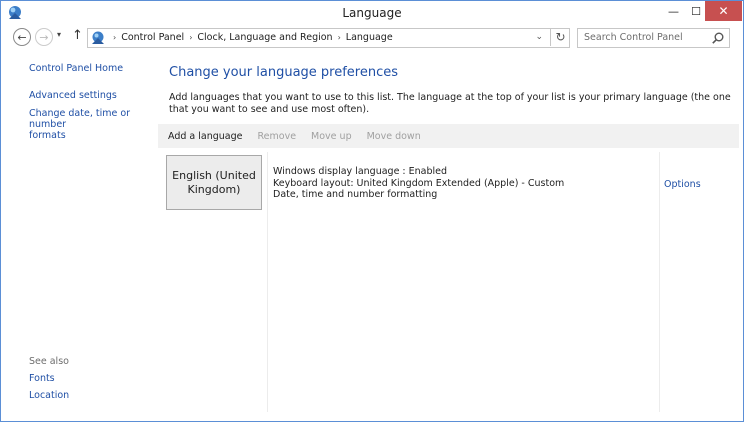 The height and width of the screenshot is (422, 744). I want to click on forward-button: →, so click(44, 37).